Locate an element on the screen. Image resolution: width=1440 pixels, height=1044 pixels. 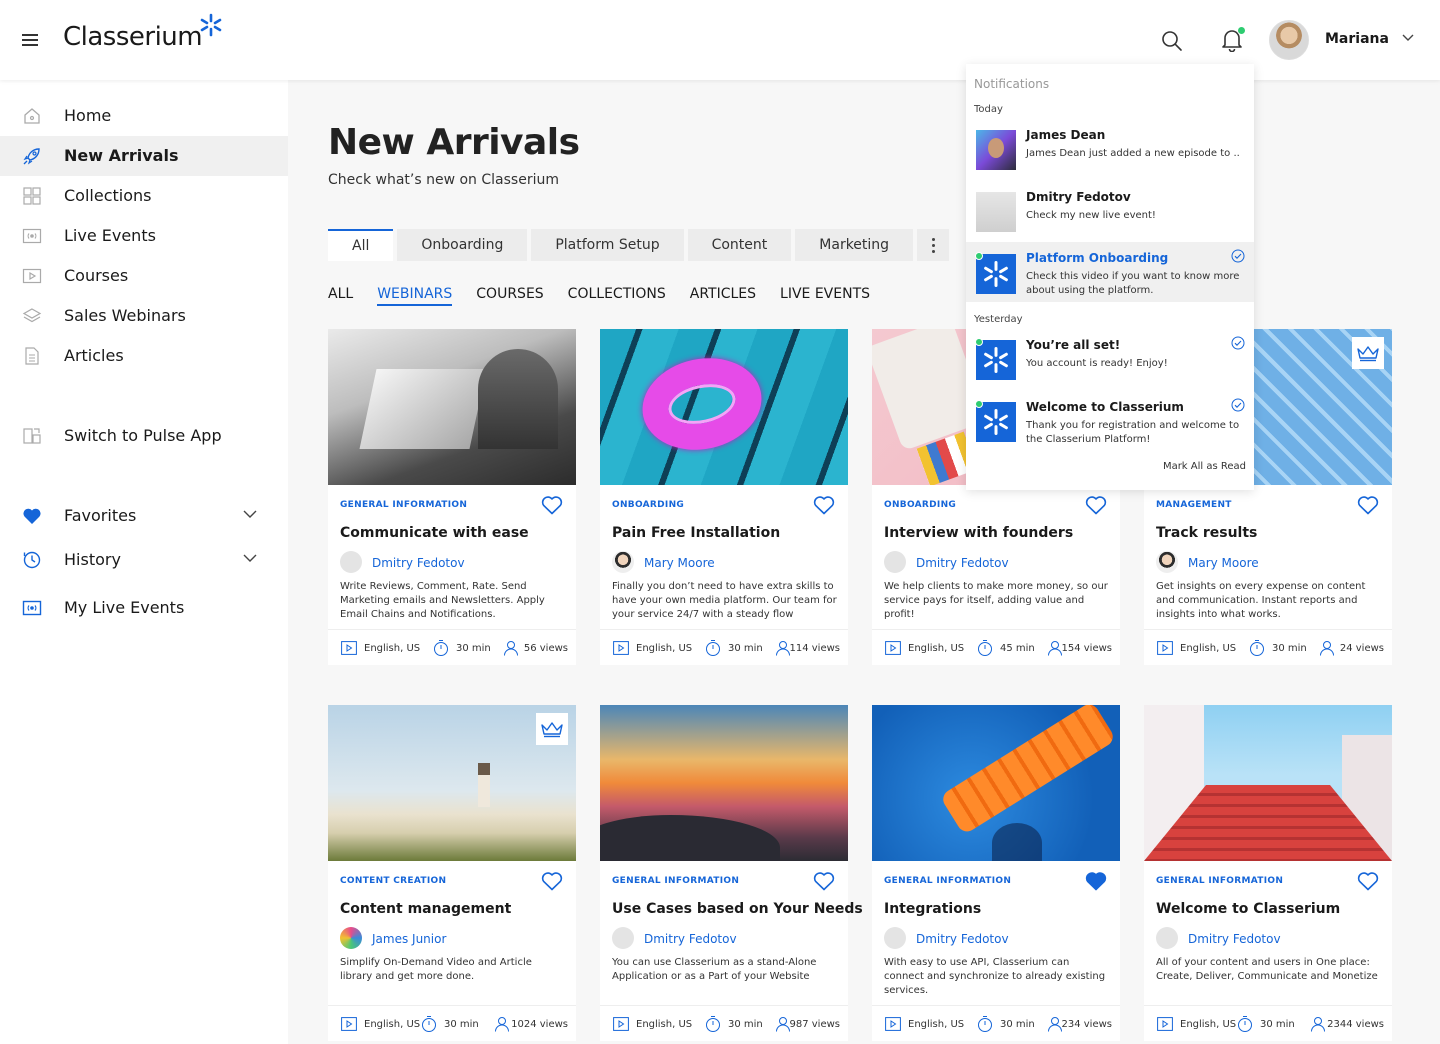
logo-star-icon is located at coordinates (211, 25).